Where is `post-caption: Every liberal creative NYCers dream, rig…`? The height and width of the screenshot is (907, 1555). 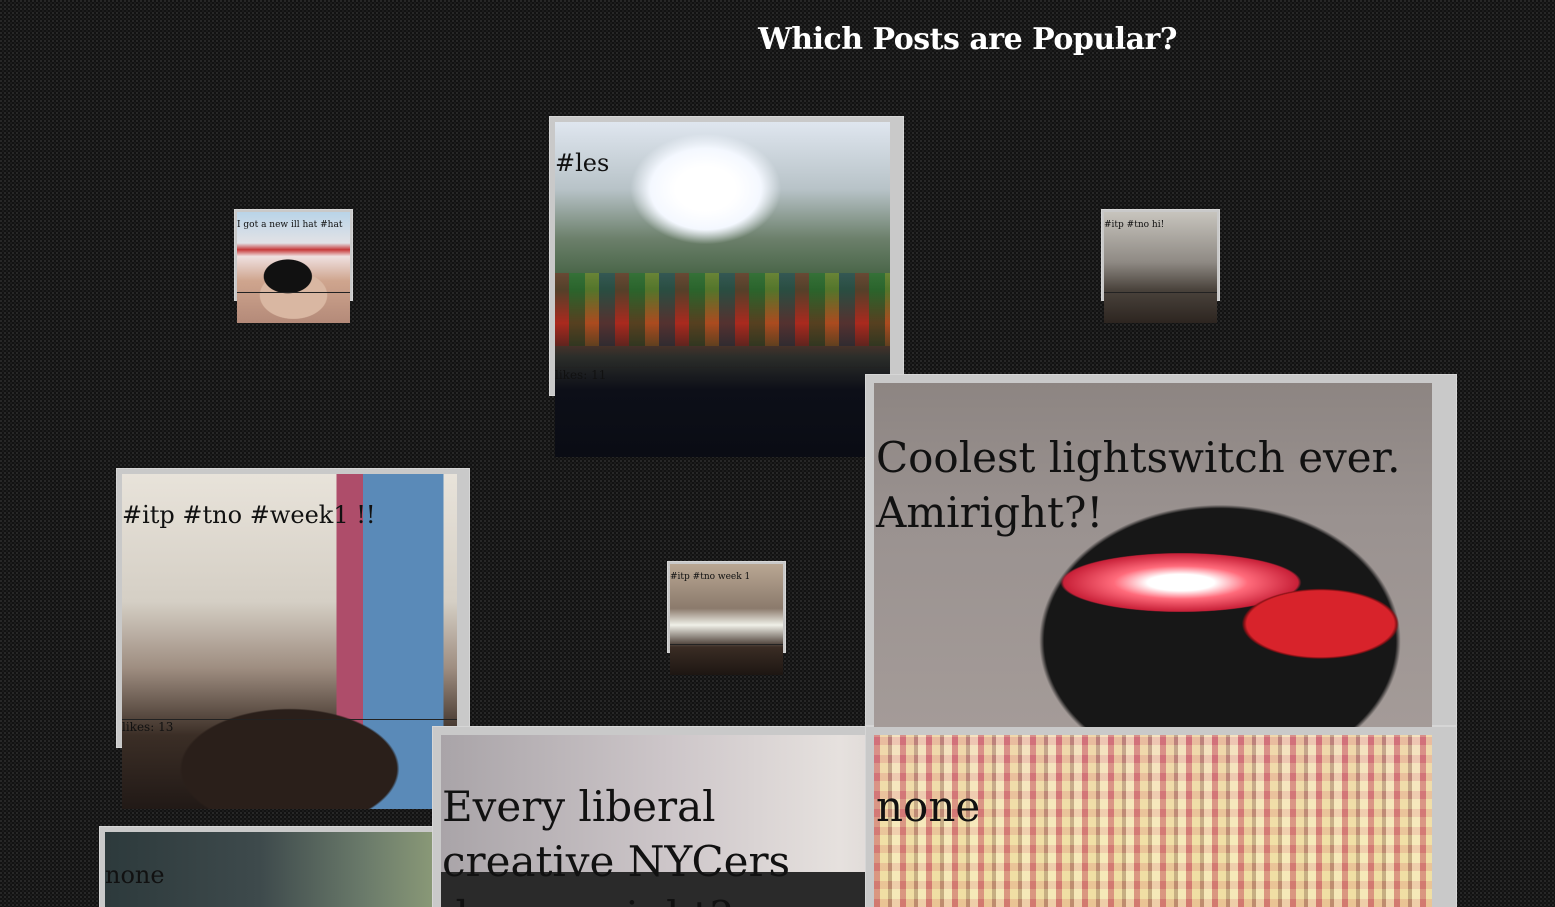
post-caption: Every liberal creative NYCers dream, rig… is located at coordinates (616, 844).